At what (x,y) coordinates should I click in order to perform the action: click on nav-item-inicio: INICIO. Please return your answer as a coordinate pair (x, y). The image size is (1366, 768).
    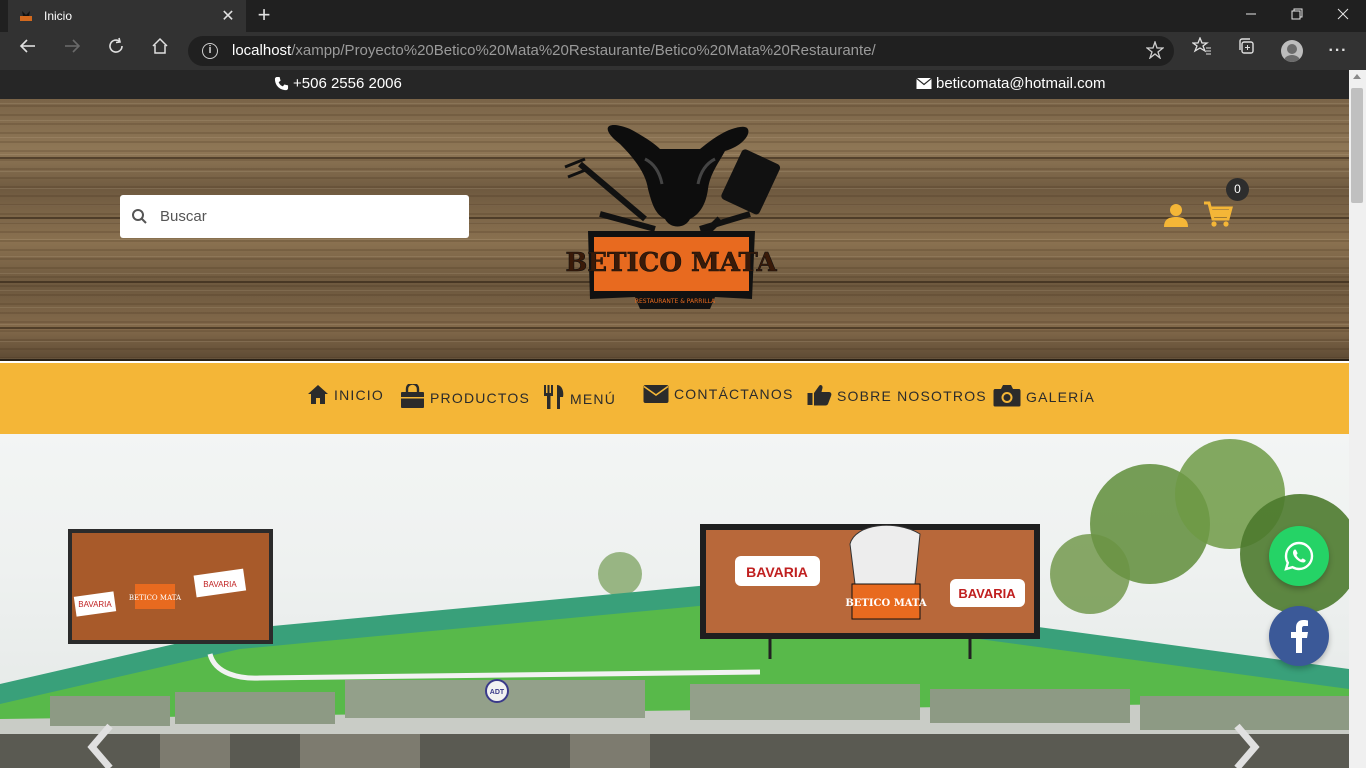
    Looking at the image, I should click on (345, 394).